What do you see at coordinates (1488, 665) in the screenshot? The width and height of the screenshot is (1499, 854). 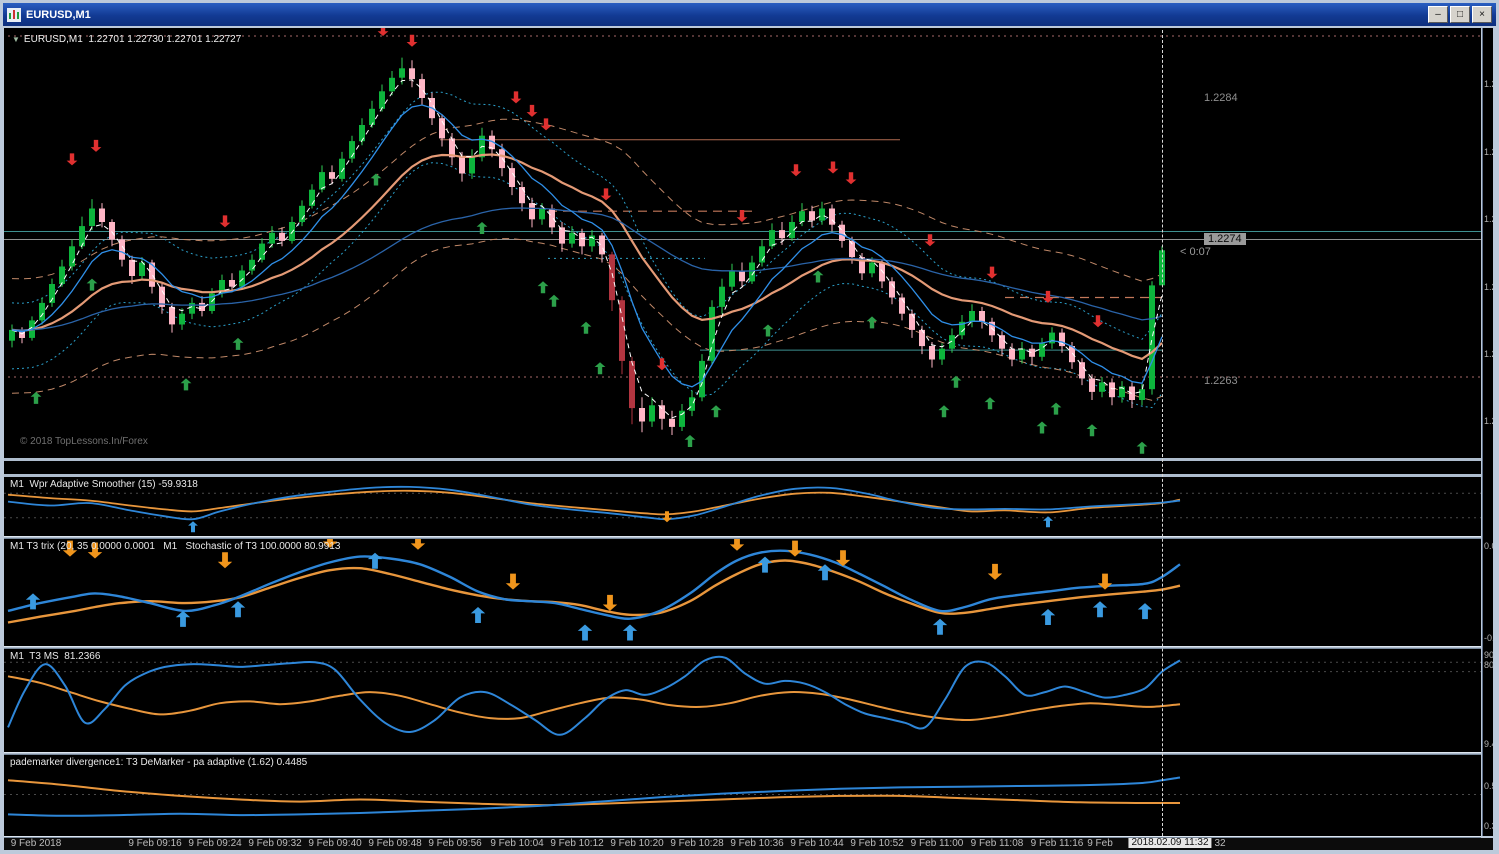 I see `axis-scale-label: 80` at bounding box center [1488, 665].